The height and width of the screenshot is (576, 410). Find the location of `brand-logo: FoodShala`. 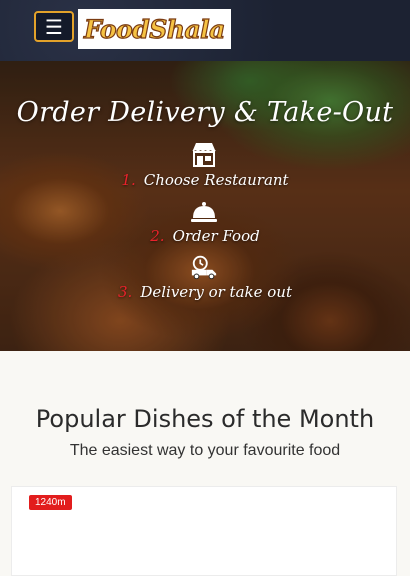

brand-logo: FoodShala is located at coordinates (154, 29).